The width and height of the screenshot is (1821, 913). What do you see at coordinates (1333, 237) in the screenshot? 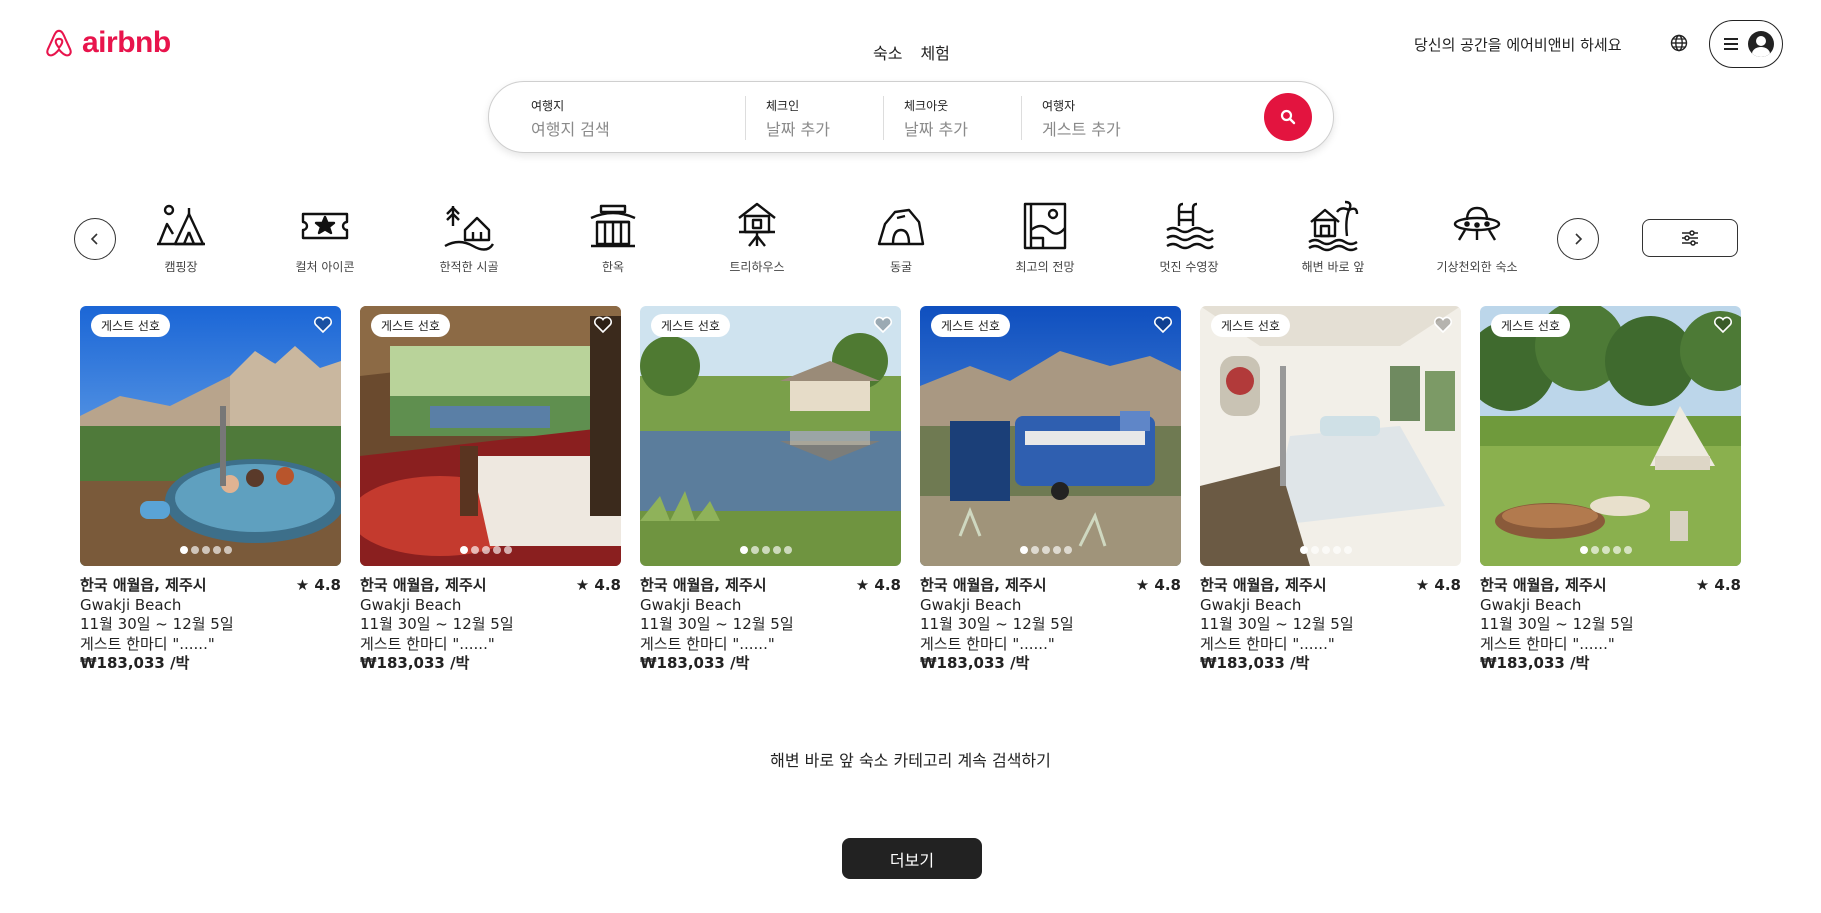
I see `category-beachfront: 해변 바로 앞` at bounding box center [1333, 237].